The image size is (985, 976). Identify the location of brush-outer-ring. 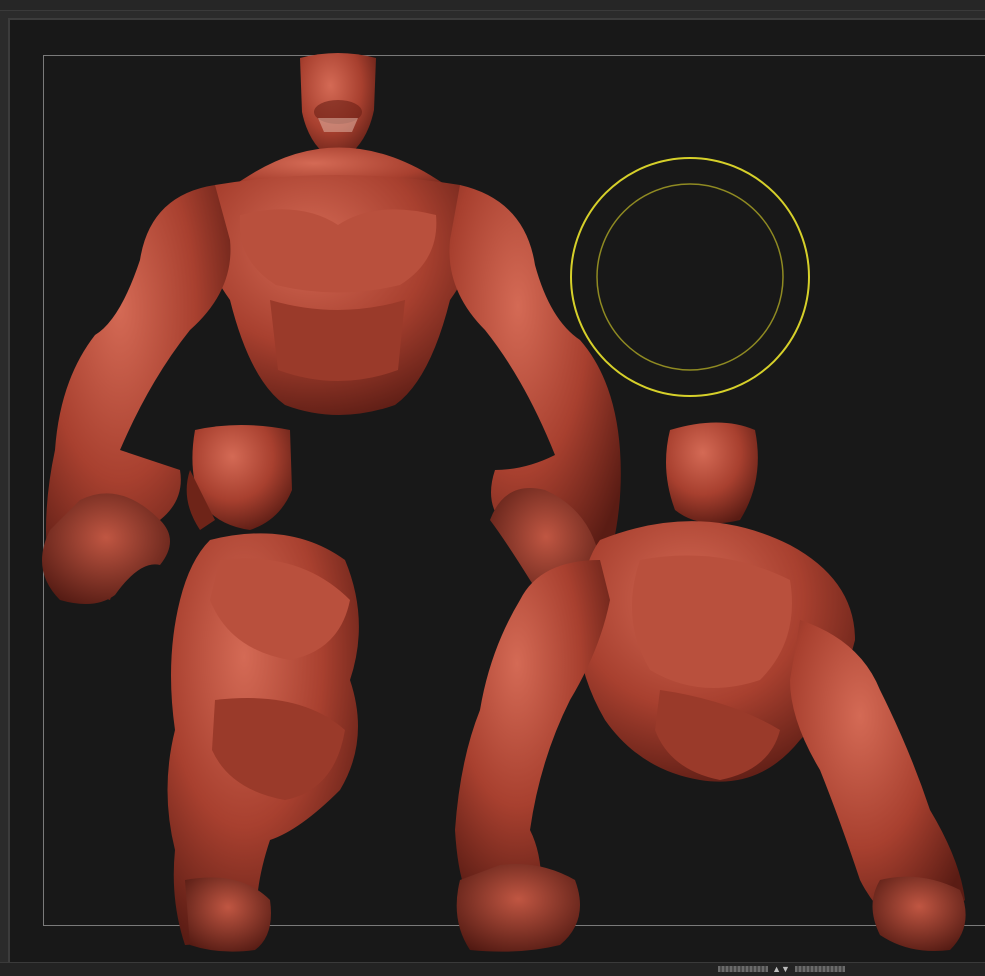
(690, 277).